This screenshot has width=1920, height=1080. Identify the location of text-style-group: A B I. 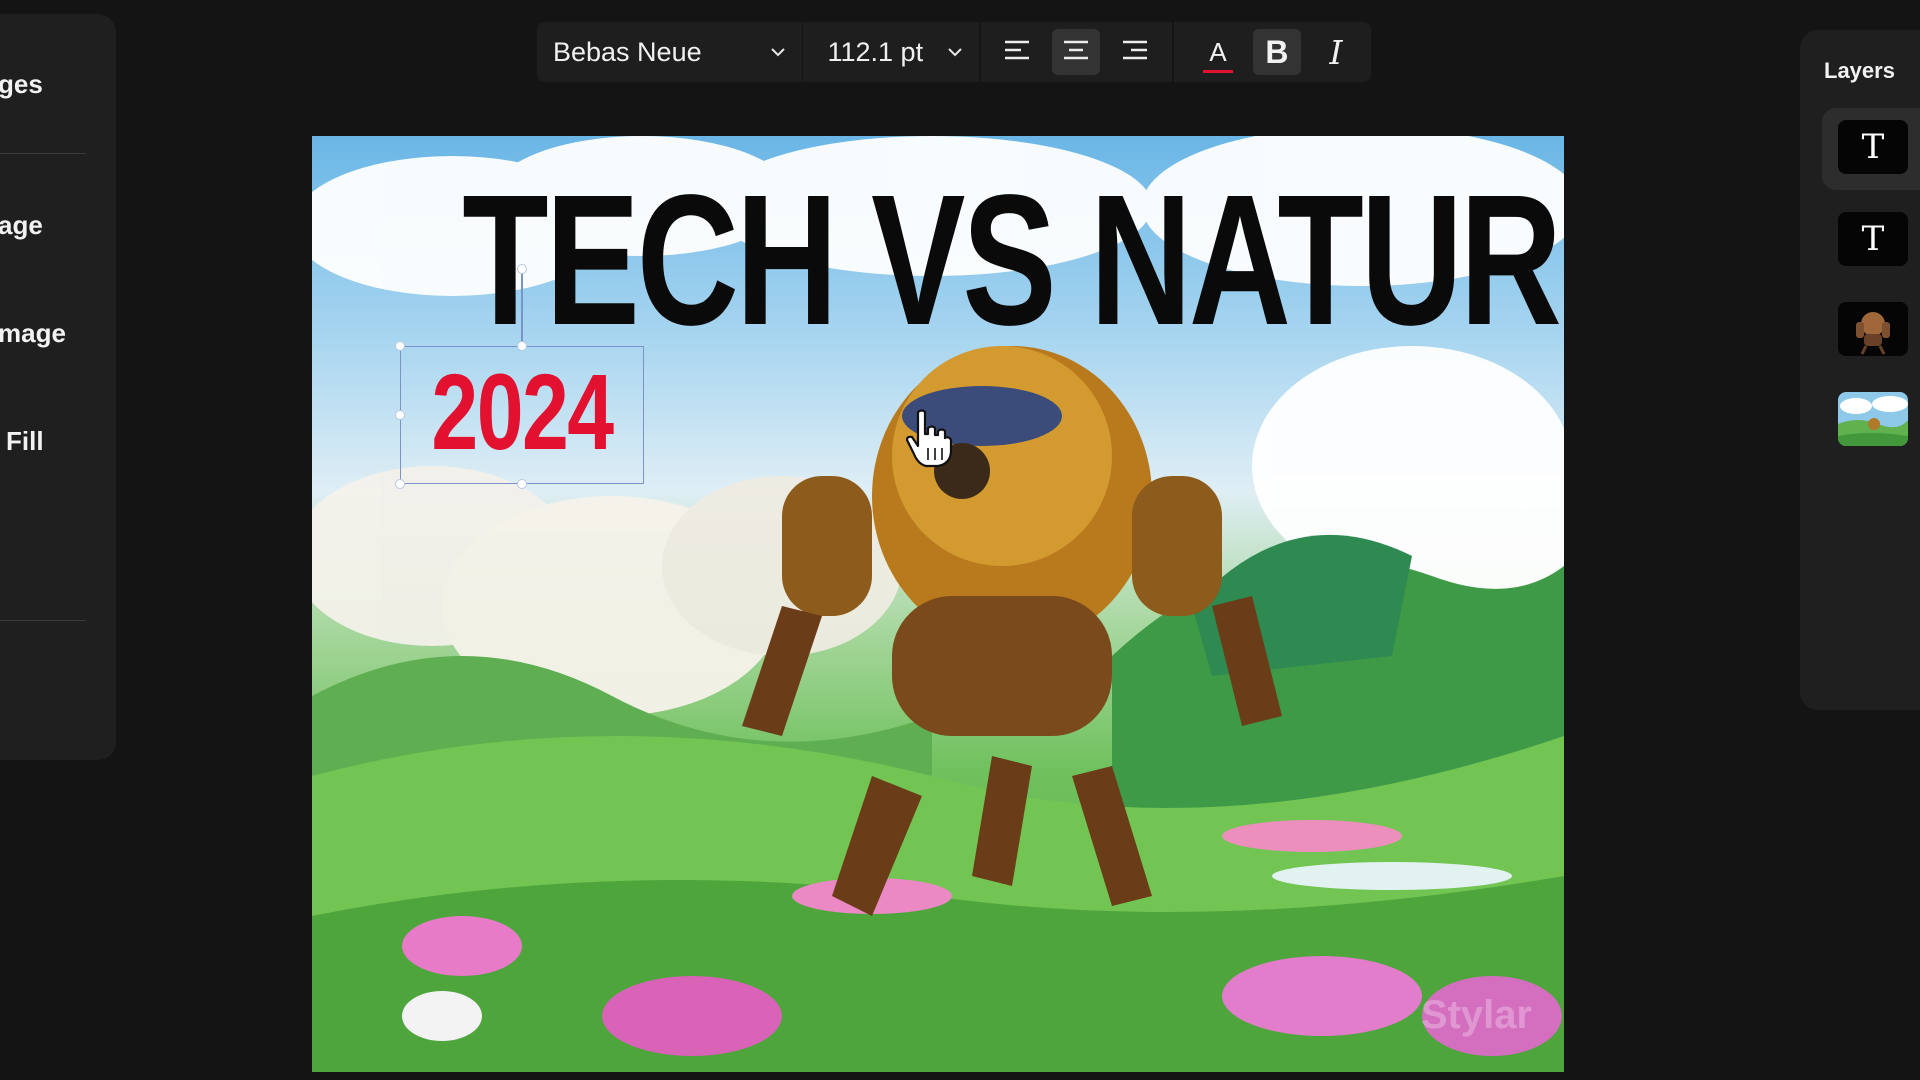
(1272, 52).